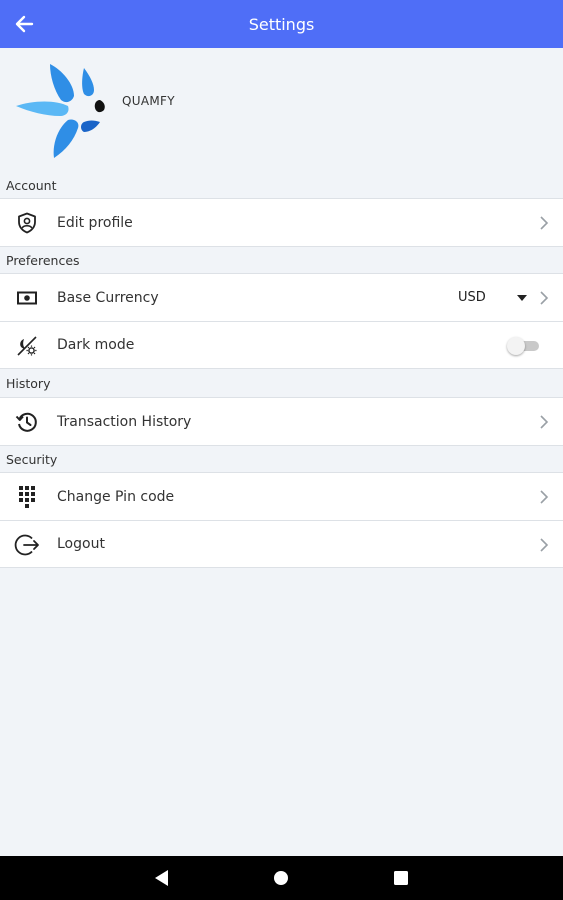 Image resolution: width=563 pixels, height=900 pixels. Describe the element at coordinates (32, 459) in the screenshot. I see `section-header-security: Security` at that location.